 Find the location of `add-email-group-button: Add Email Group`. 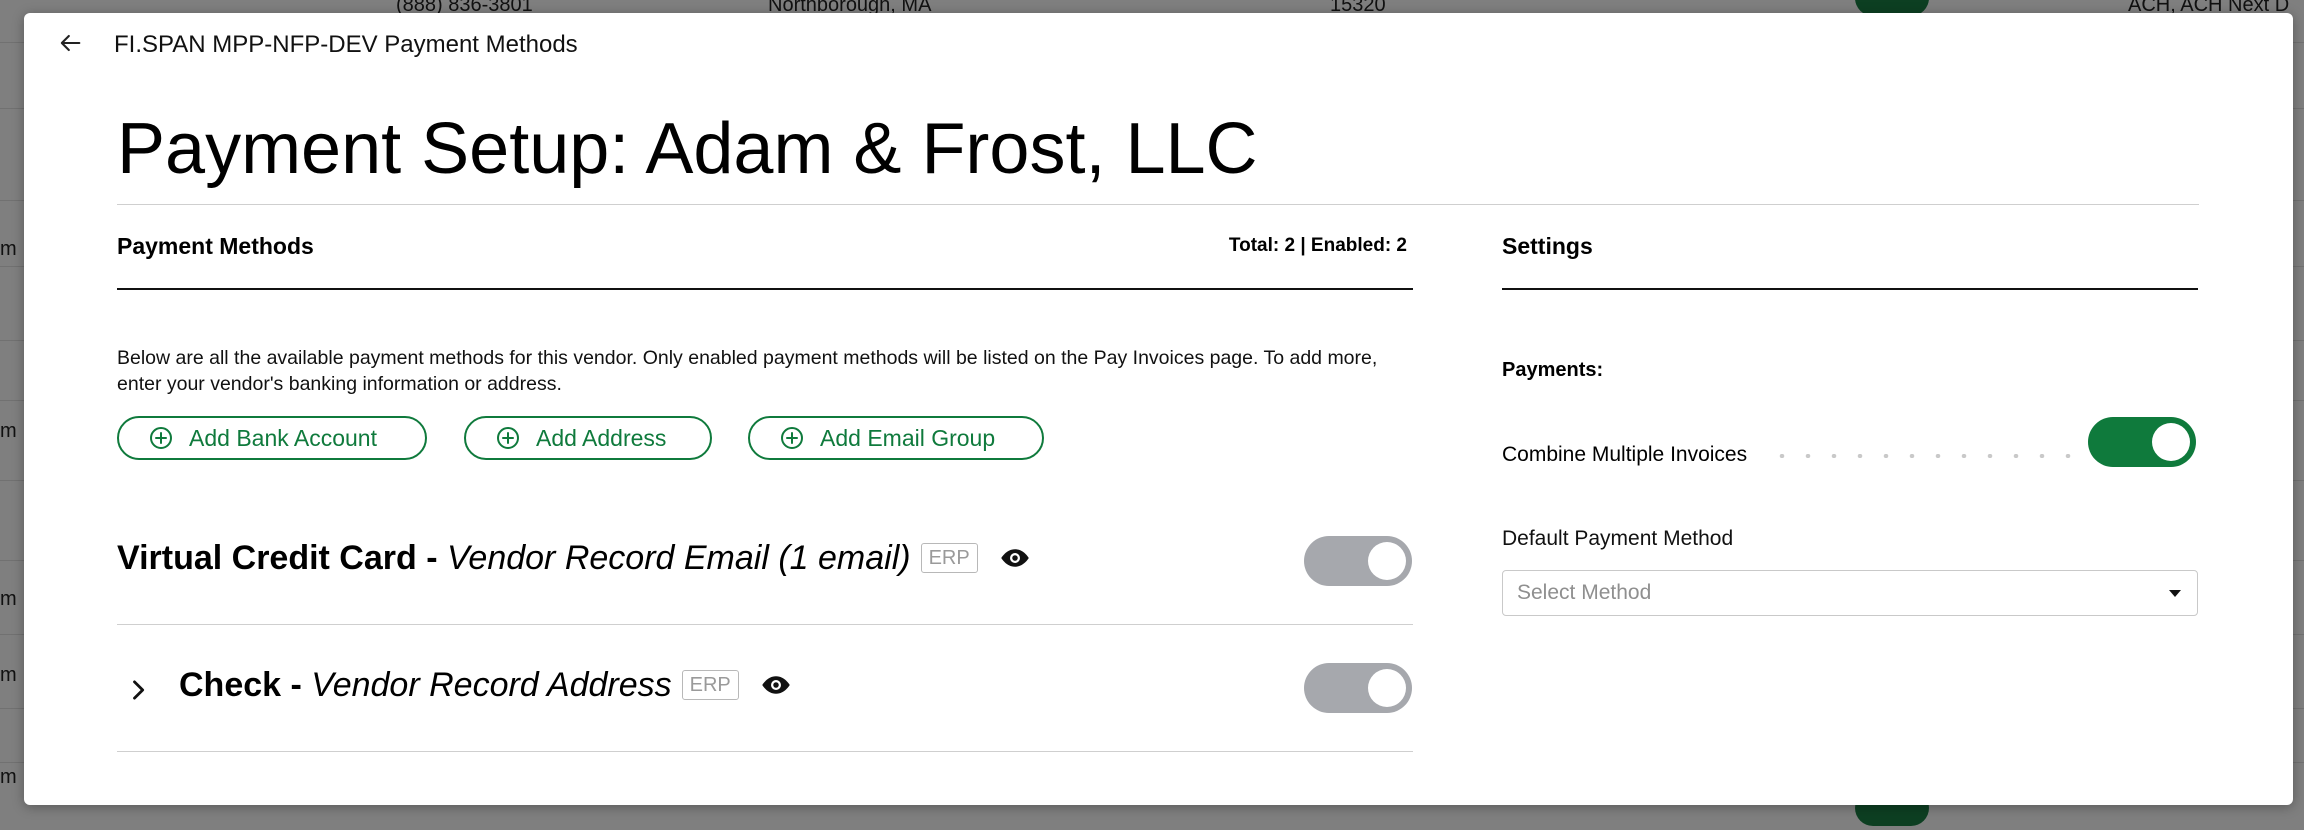

add-email-group-button: Add Email Group is located at coordinates (896, 438).